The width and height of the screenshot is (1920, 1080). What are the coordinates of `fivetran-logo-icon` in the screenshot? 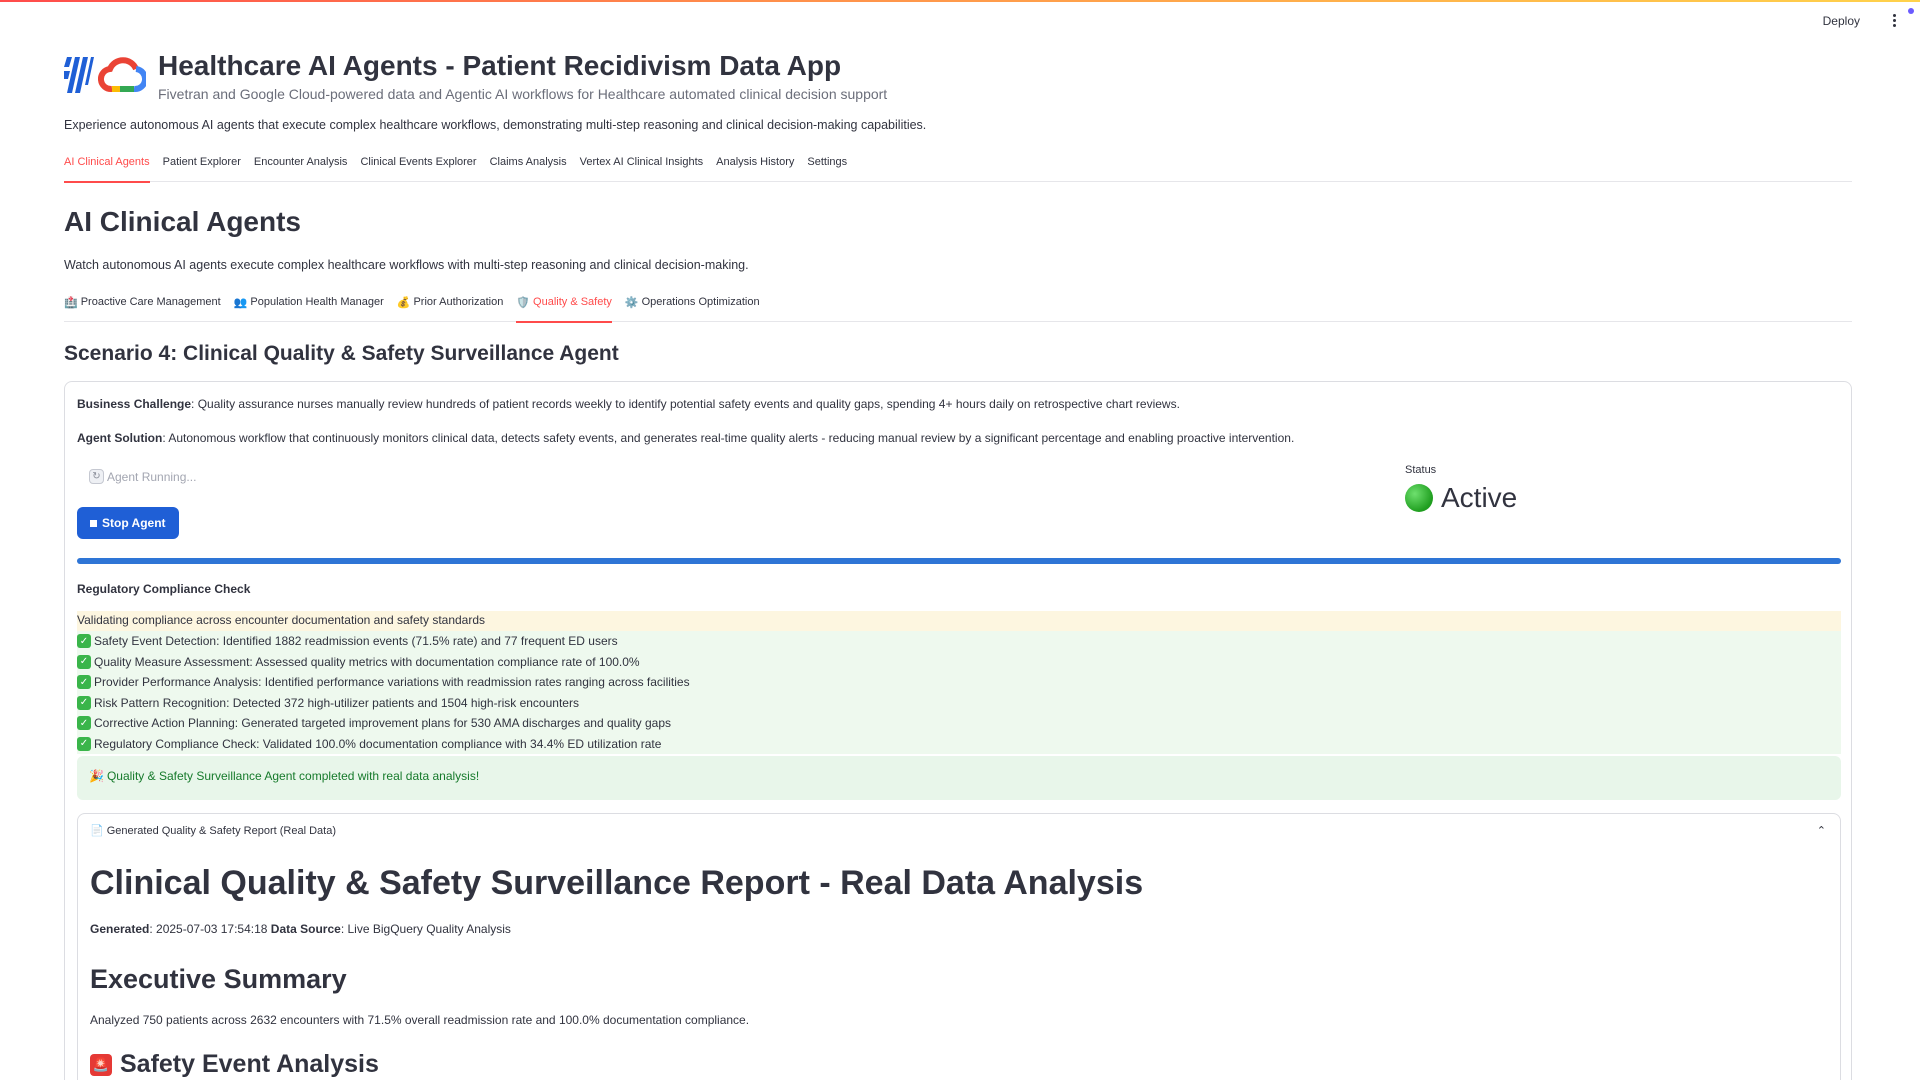 It's located at (79, 75).